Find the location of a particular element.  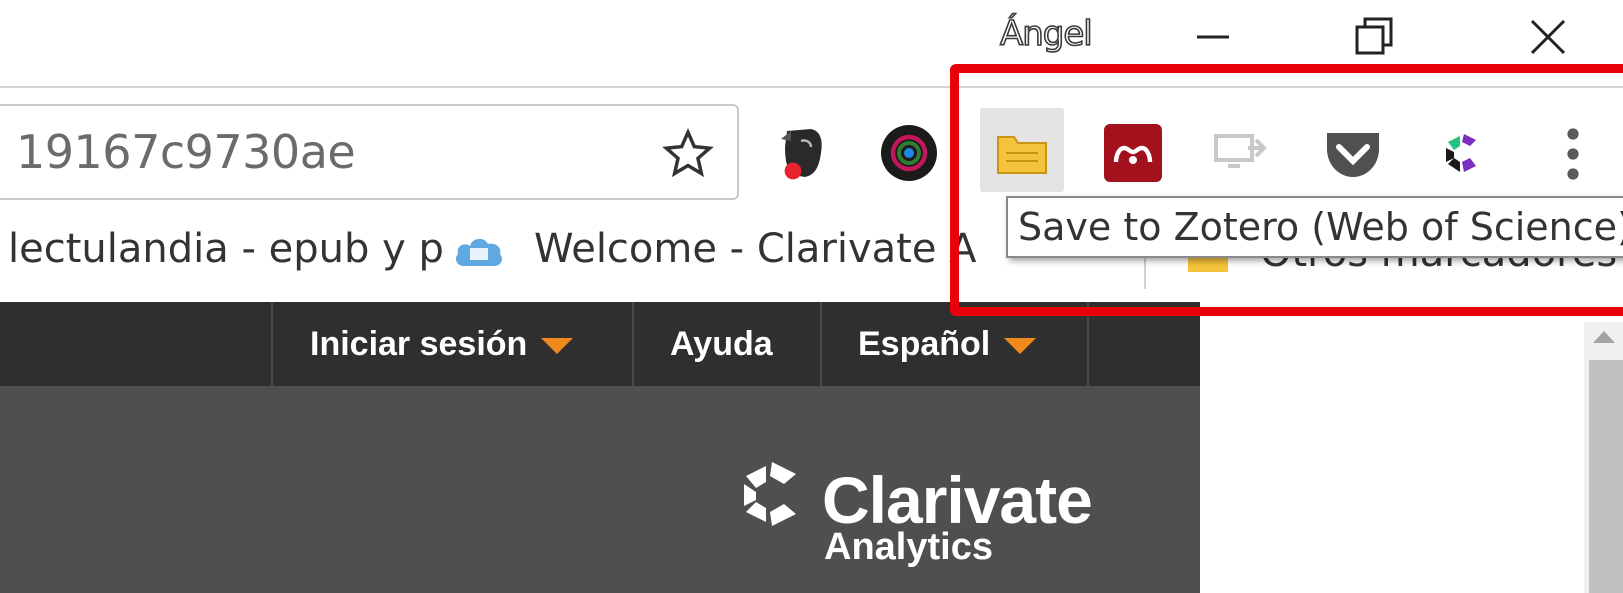

minimize-icon is located at coordinates (1213, 37).